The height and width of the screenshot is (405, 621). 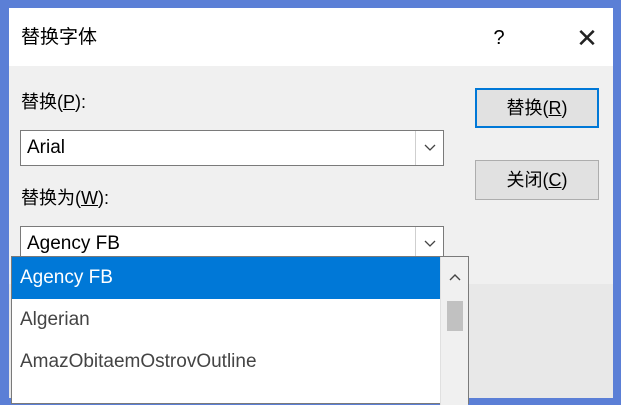 I want to click on replace-label: 替换(P):, so click(x=53, y=101).